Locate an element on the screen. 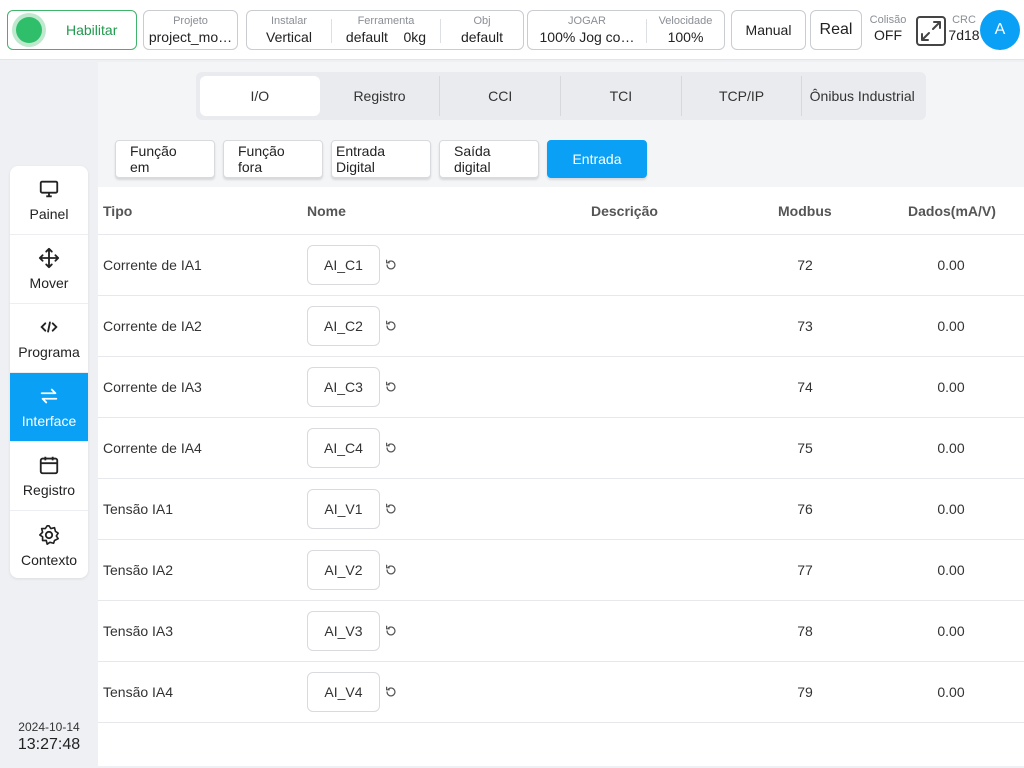 Image resolution: width=1024 pixels, height=768 pixels. expand-icon is located at coordinates (931, 31).